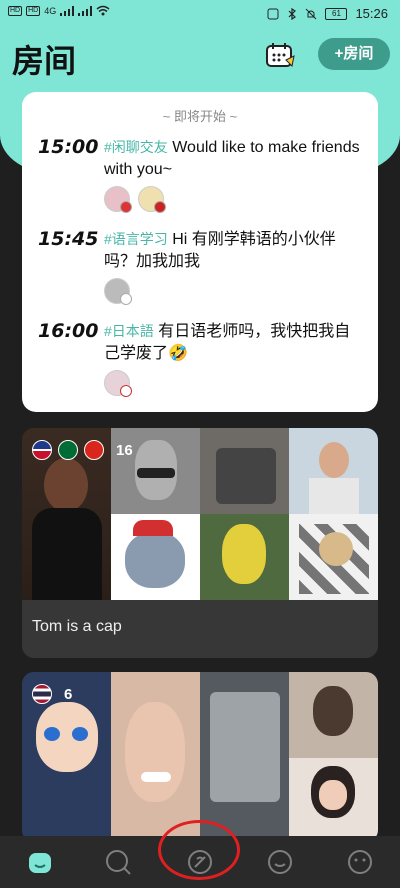  I want to click on event-tag: #闲聊交友, so click(136, 147).